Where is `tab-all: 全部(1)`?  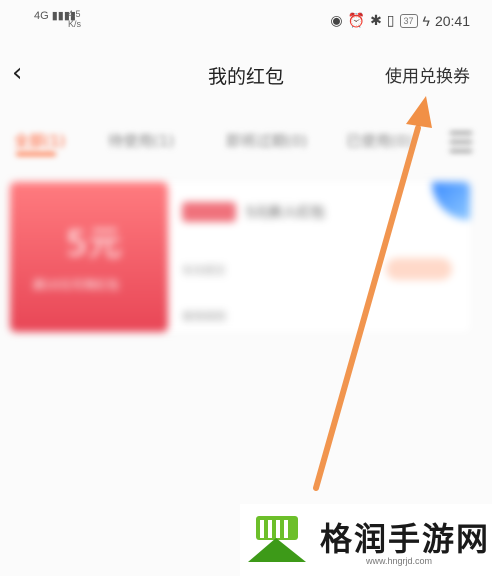
tab-all: 全部(1) is located at coordinates (39, 140).